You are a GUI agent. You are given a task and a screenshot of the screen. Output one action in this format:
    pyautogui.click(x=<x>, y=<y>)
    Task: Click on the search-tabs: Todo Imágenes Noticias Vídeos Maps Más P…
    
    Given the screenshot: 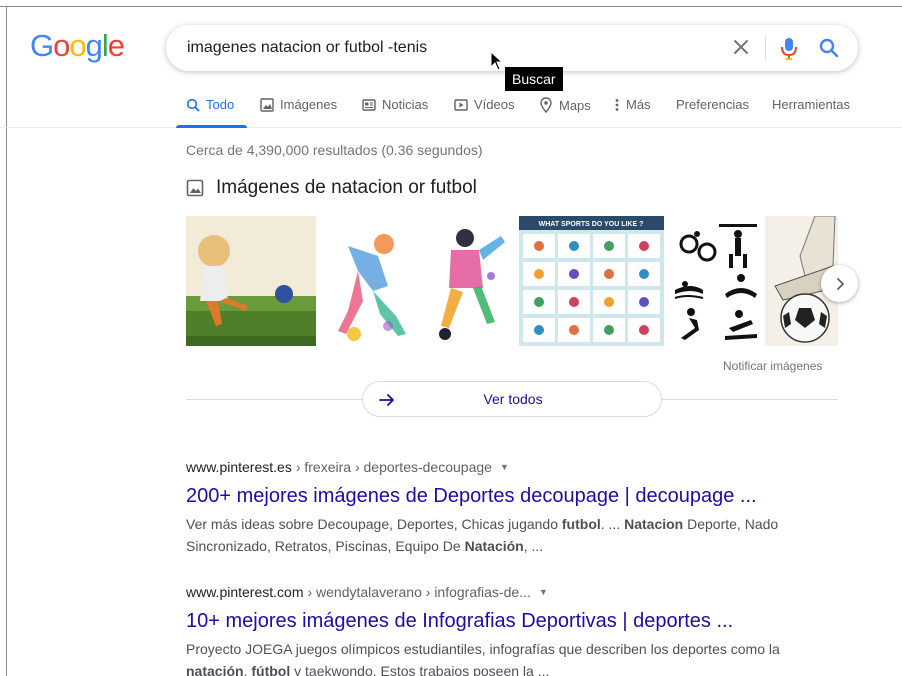 What is the action you would take?
    pyautogui.click(x=451, y=110)
    